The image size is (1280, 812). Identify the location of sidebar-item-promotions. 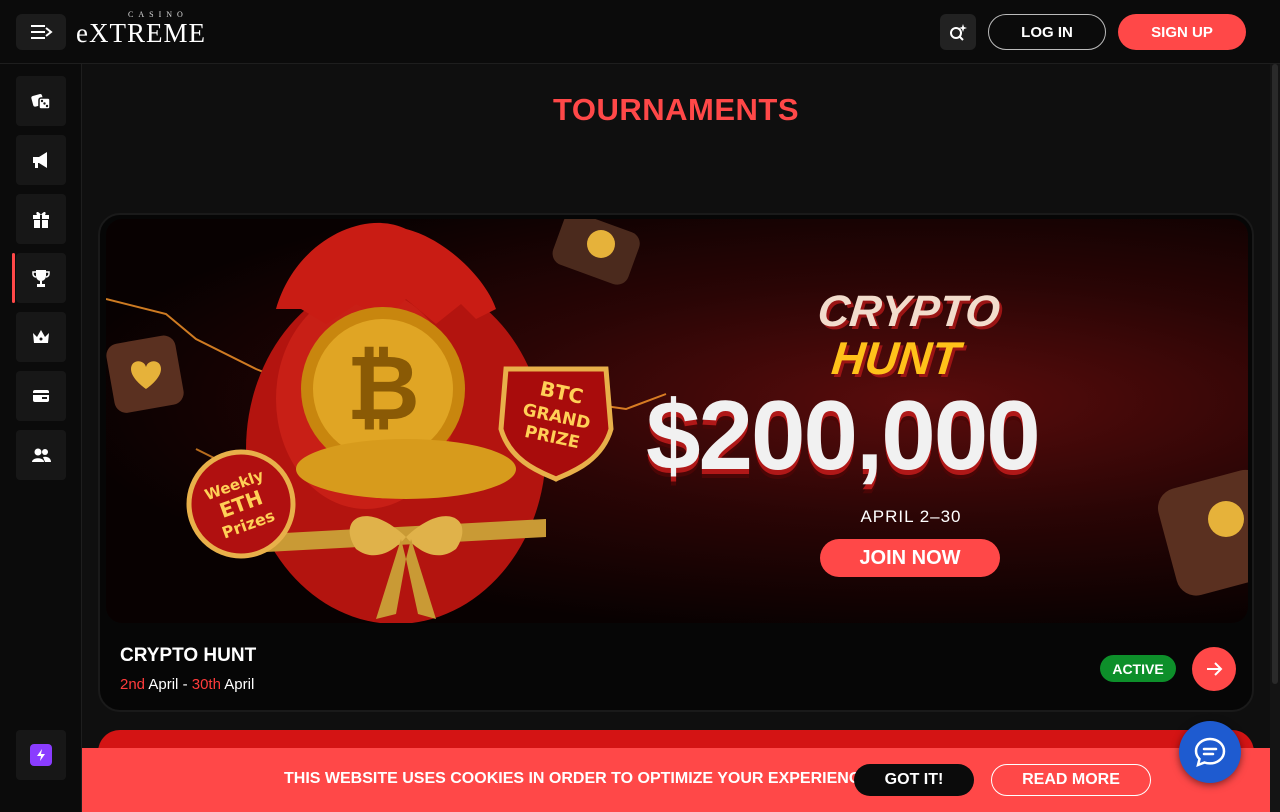
(41, 160).